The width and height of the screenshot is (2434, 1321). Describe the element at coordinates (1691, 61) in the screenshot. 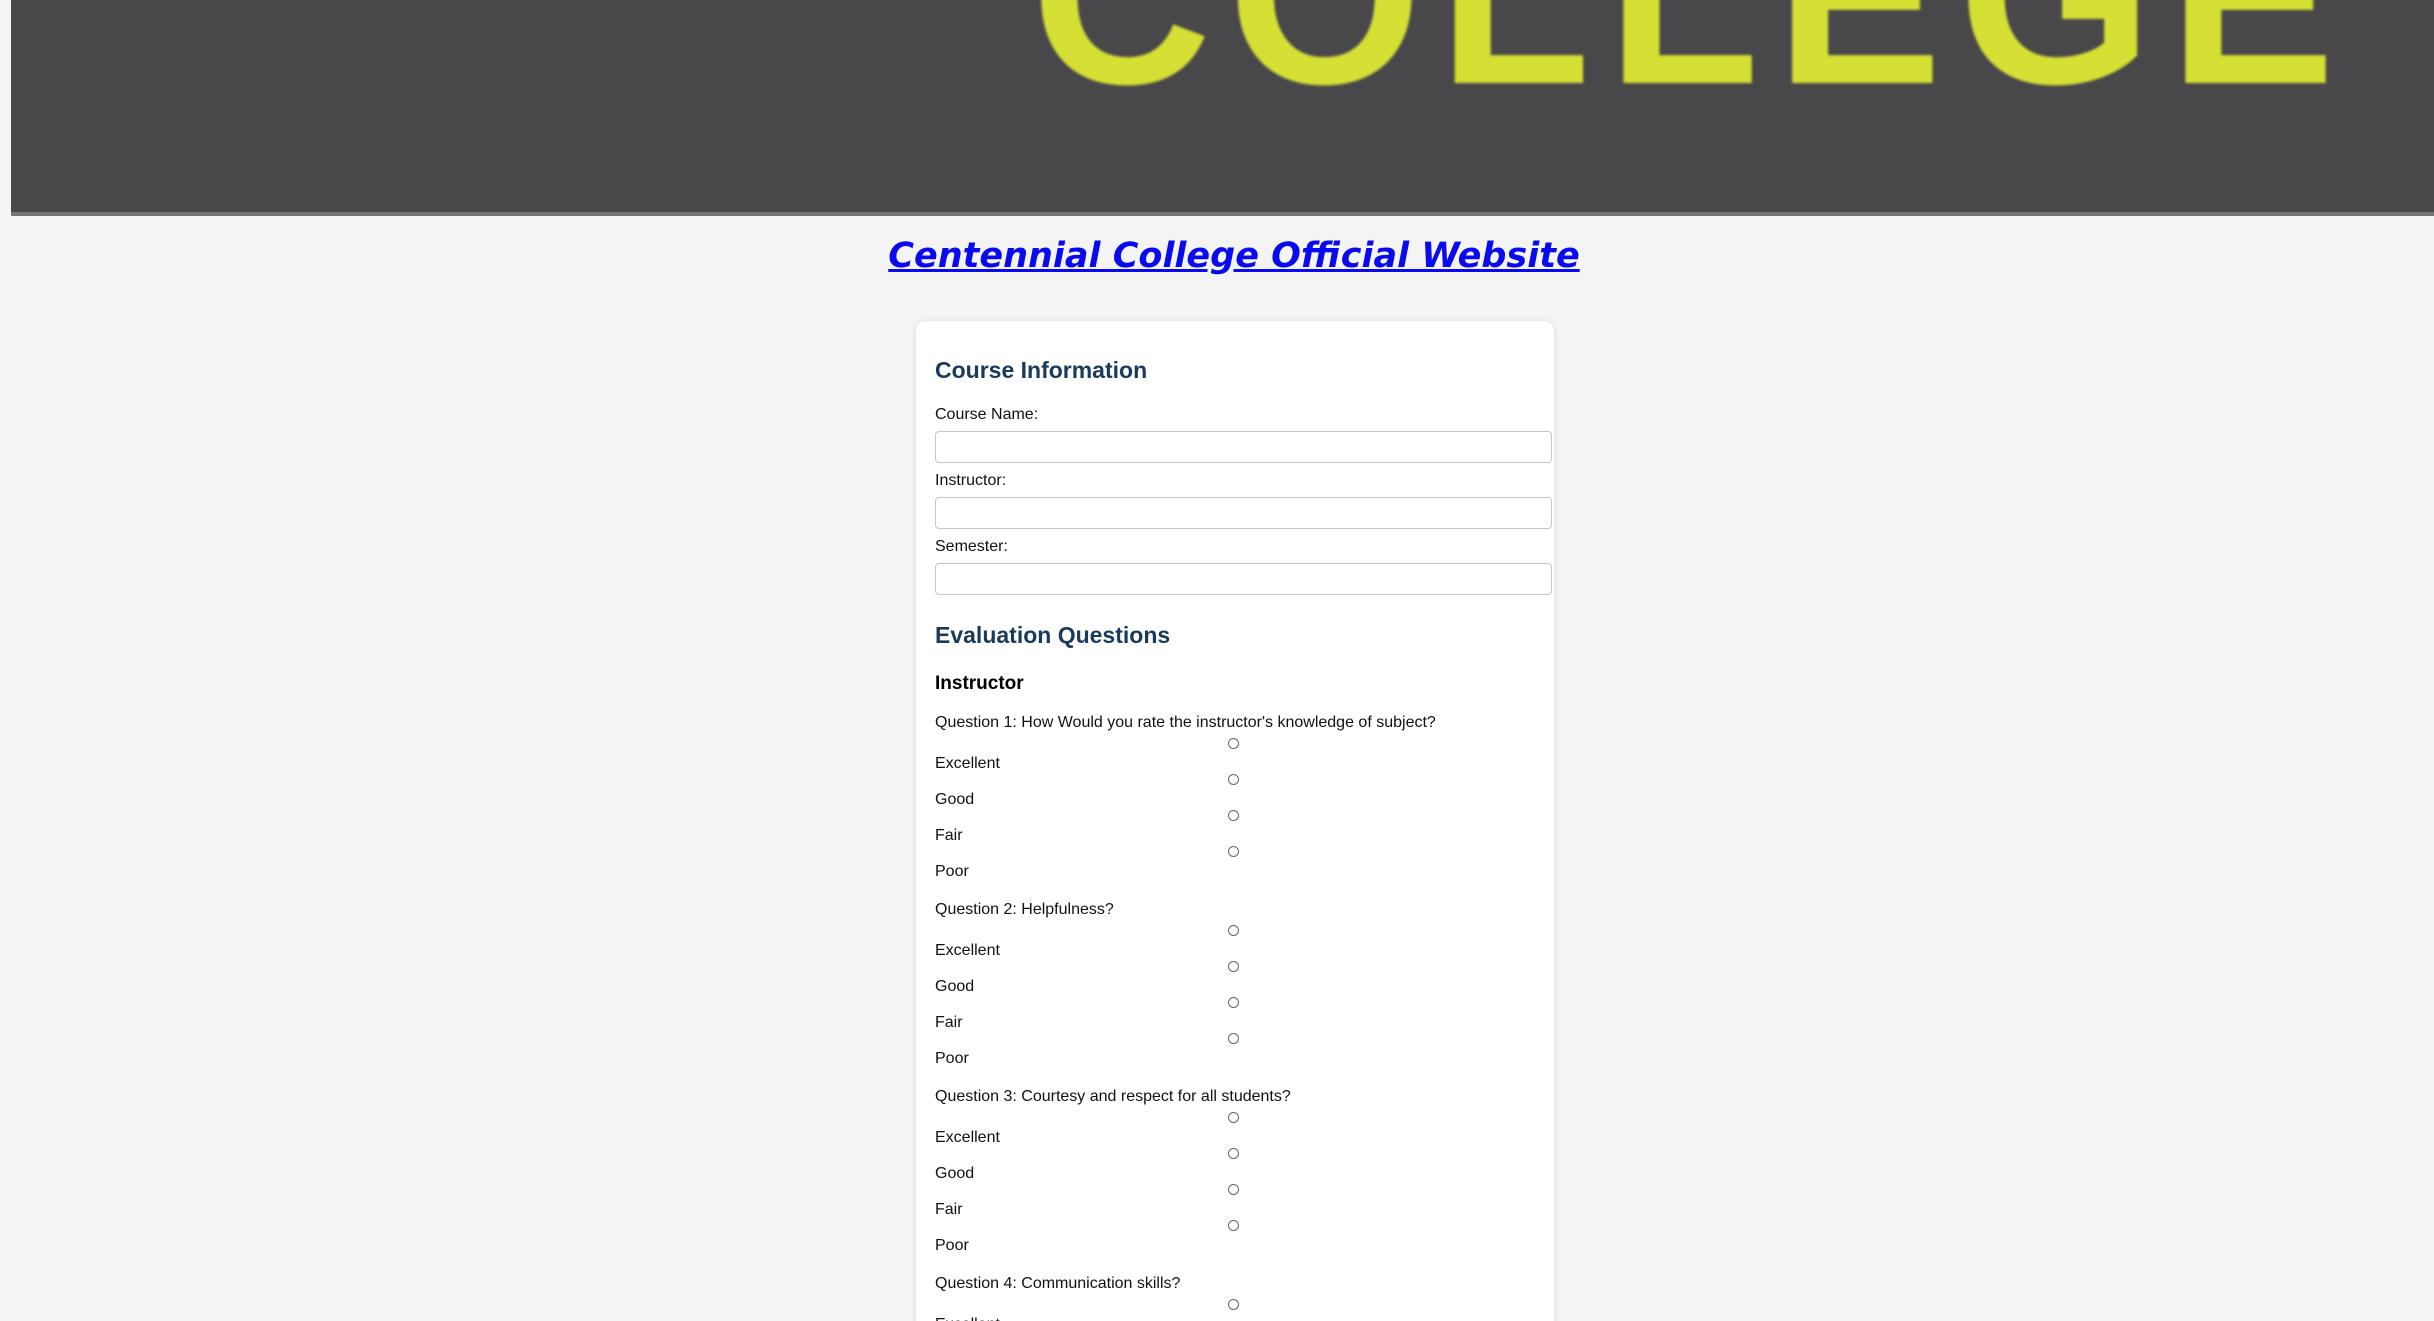

I see `college-logo: COLLEGE` at that location.